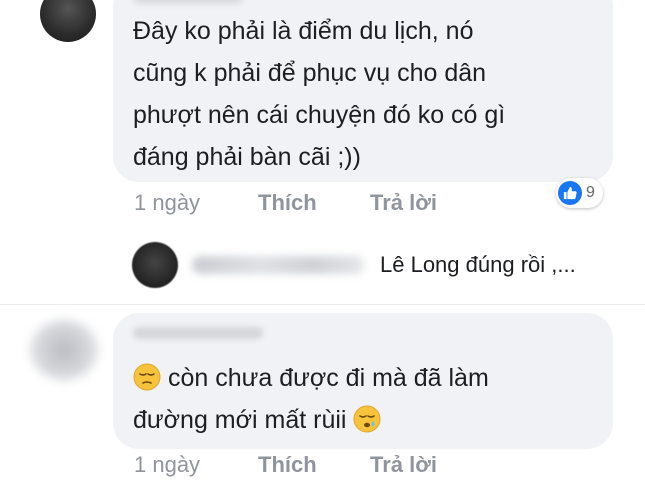 The image size is (645, 484). What do you see at coordinates (155, 265) in the screenshot?
I see `reply-avatar` at bounding box center [155, 265].